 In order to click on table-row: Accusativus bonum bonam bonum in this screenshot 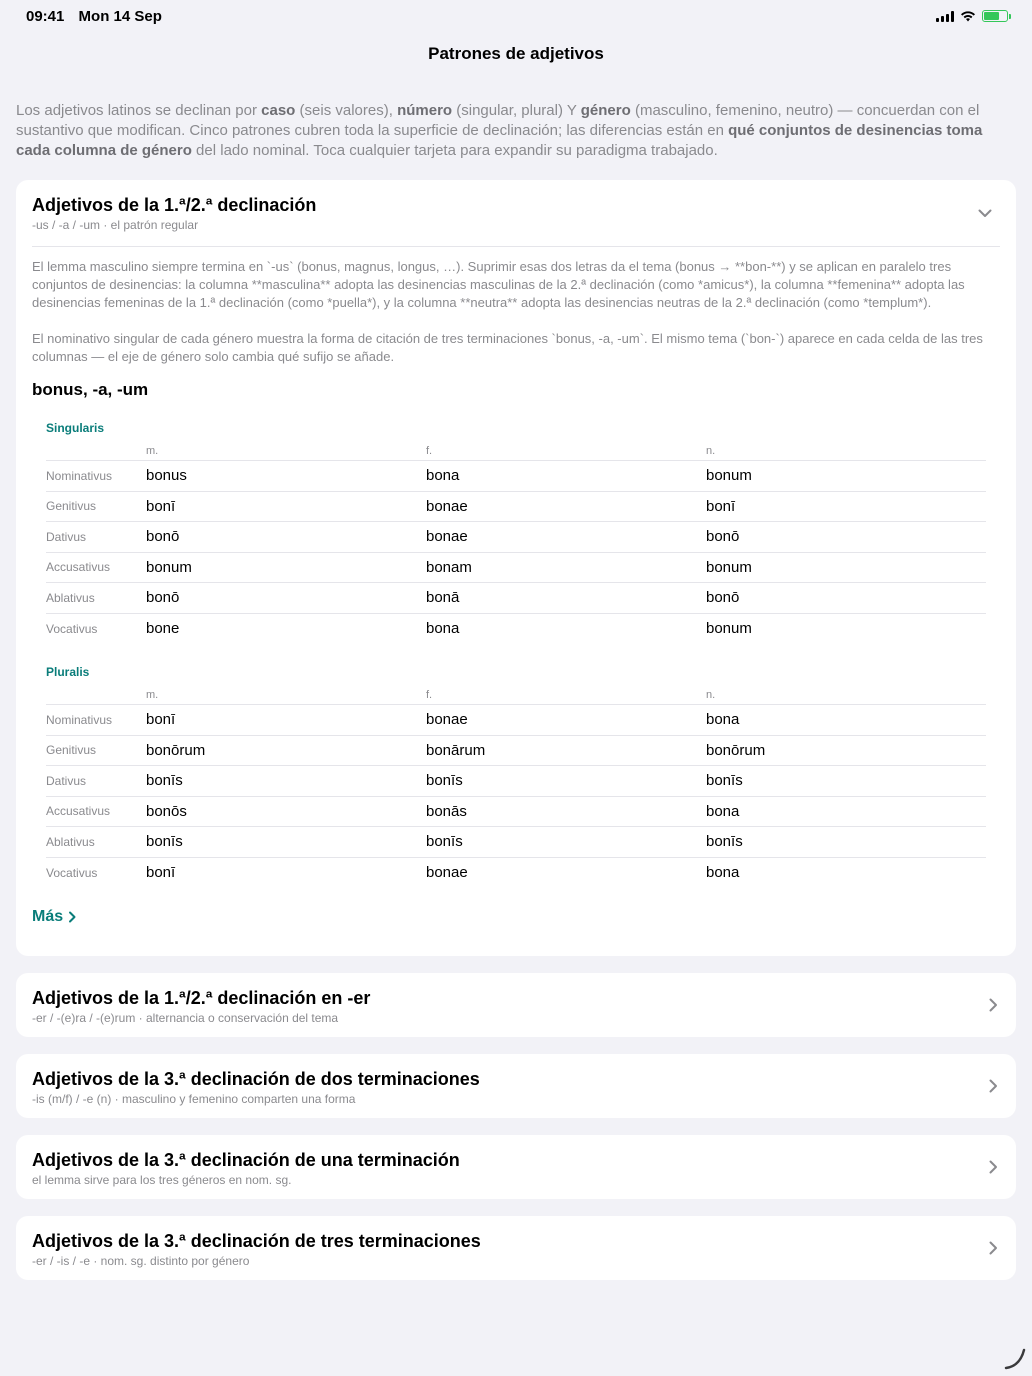, I will do `click(516, 568)`.